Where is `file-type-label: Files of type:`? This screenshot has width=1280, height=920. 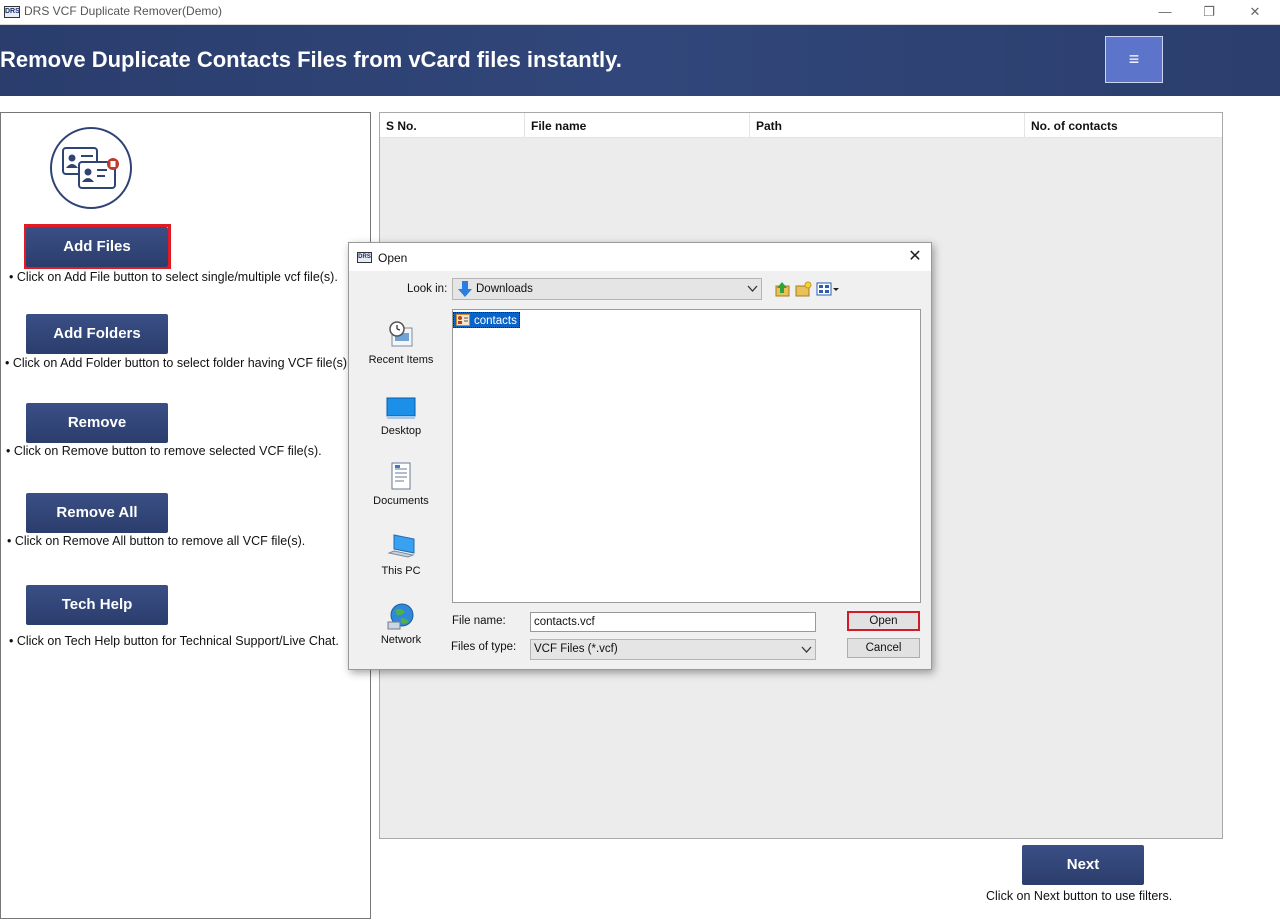
file-type-label: Files of type: is located at coordinates (484, 647).